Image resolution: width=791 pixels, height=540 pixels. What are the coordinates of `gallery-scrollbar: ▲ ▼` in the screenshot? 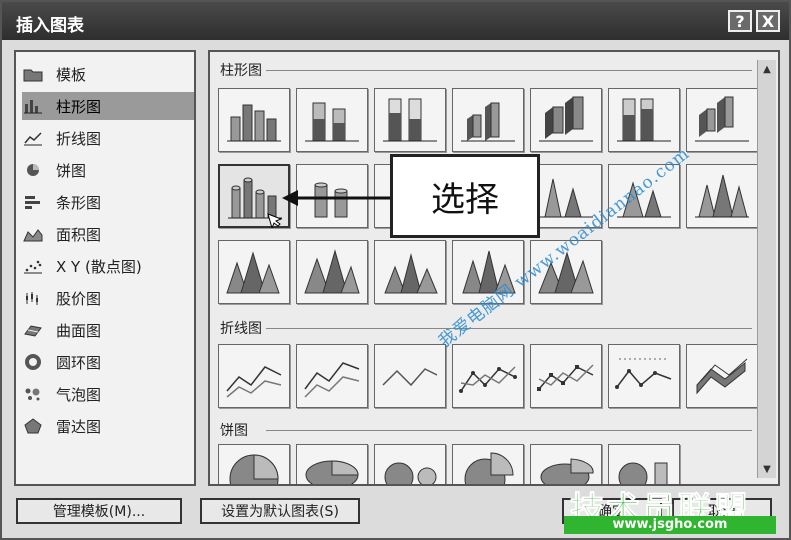 It's located at (766, 269).